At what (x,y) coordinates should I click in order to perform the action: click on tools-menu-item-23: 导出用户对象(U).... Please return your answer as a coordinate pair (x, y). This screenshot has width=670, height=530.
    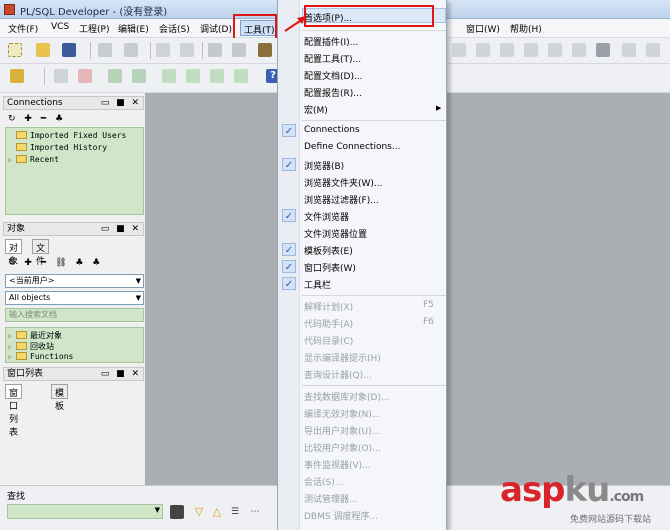
    Looking at the image, I should click on (342, 432).